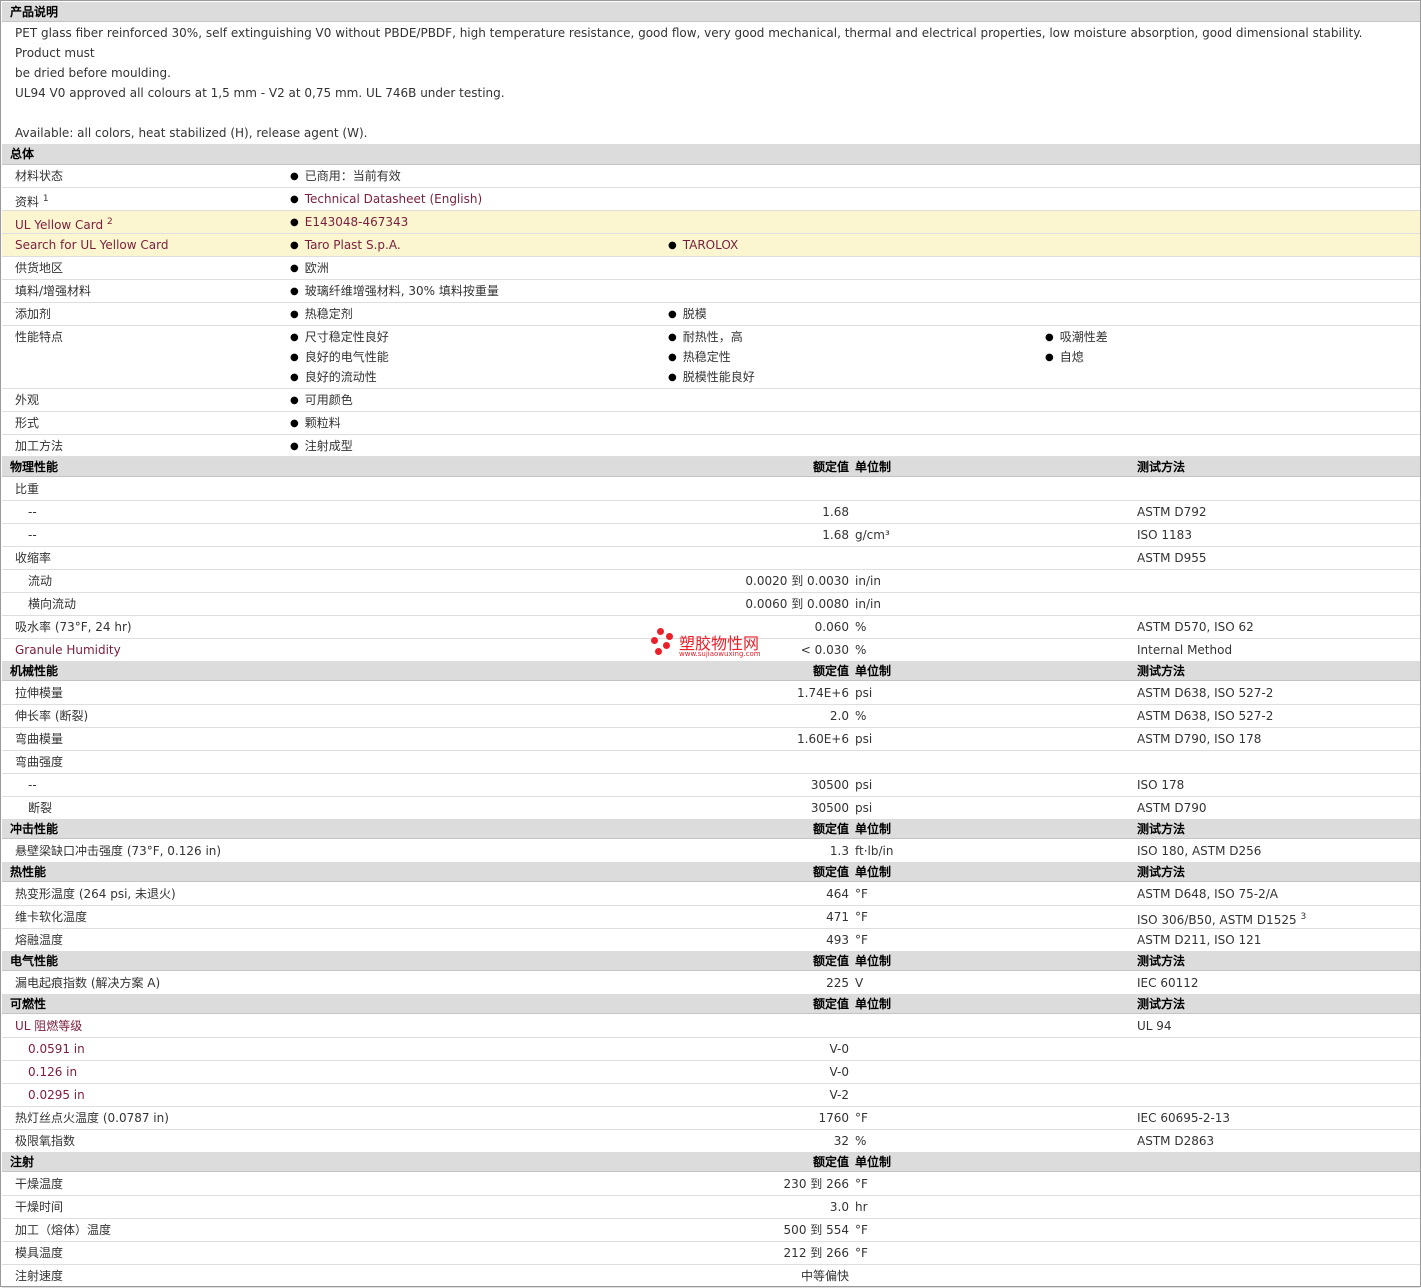  What do you see at coordinates (53, 291) in the screenshot?
I see `row-label: 填料/增强材料` at bounding box center [53, 291].